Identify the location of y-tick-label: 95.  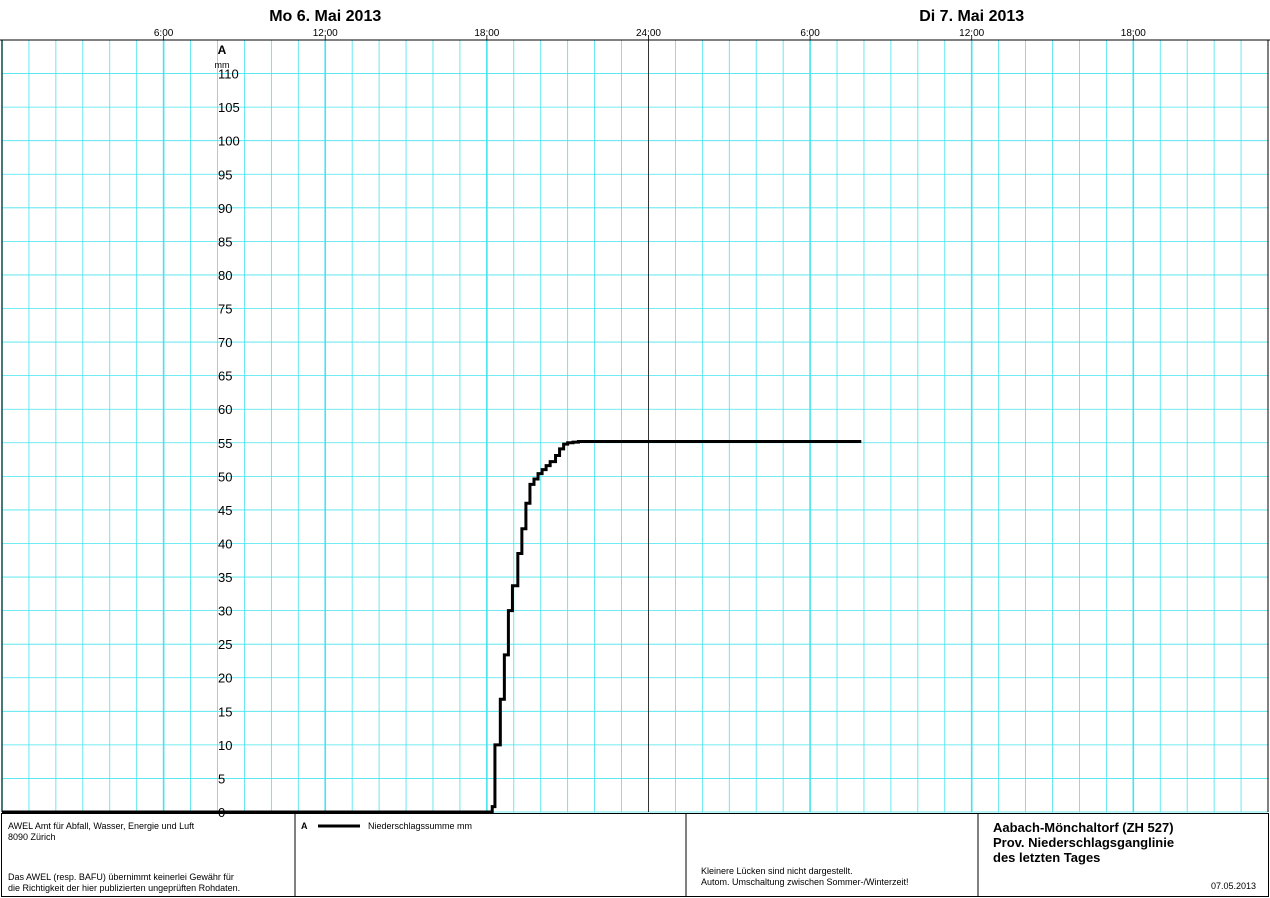
(225, 174).